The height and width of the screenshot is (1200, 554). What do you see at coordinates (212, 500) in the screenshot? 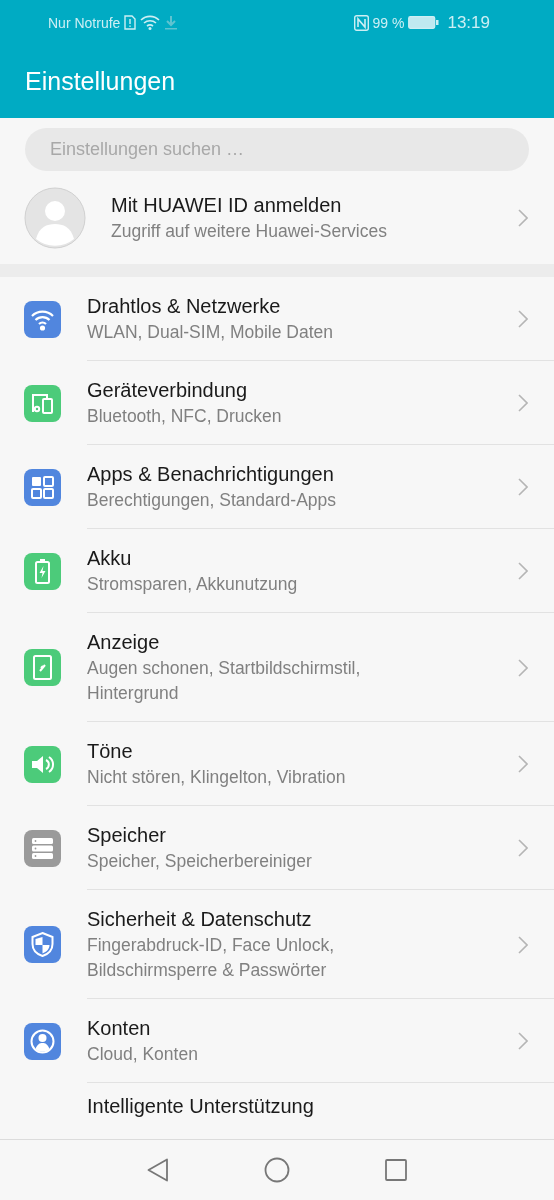
I see `item-subtitle: Berechtigungen, Standard-Apps` at bounding box center [212, 500].